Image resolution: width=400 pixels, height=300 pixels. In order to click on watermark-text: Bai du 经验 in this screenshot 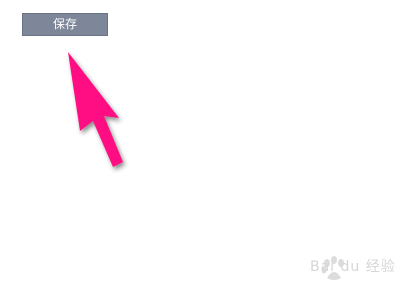, I will do `click(353, 267)`.